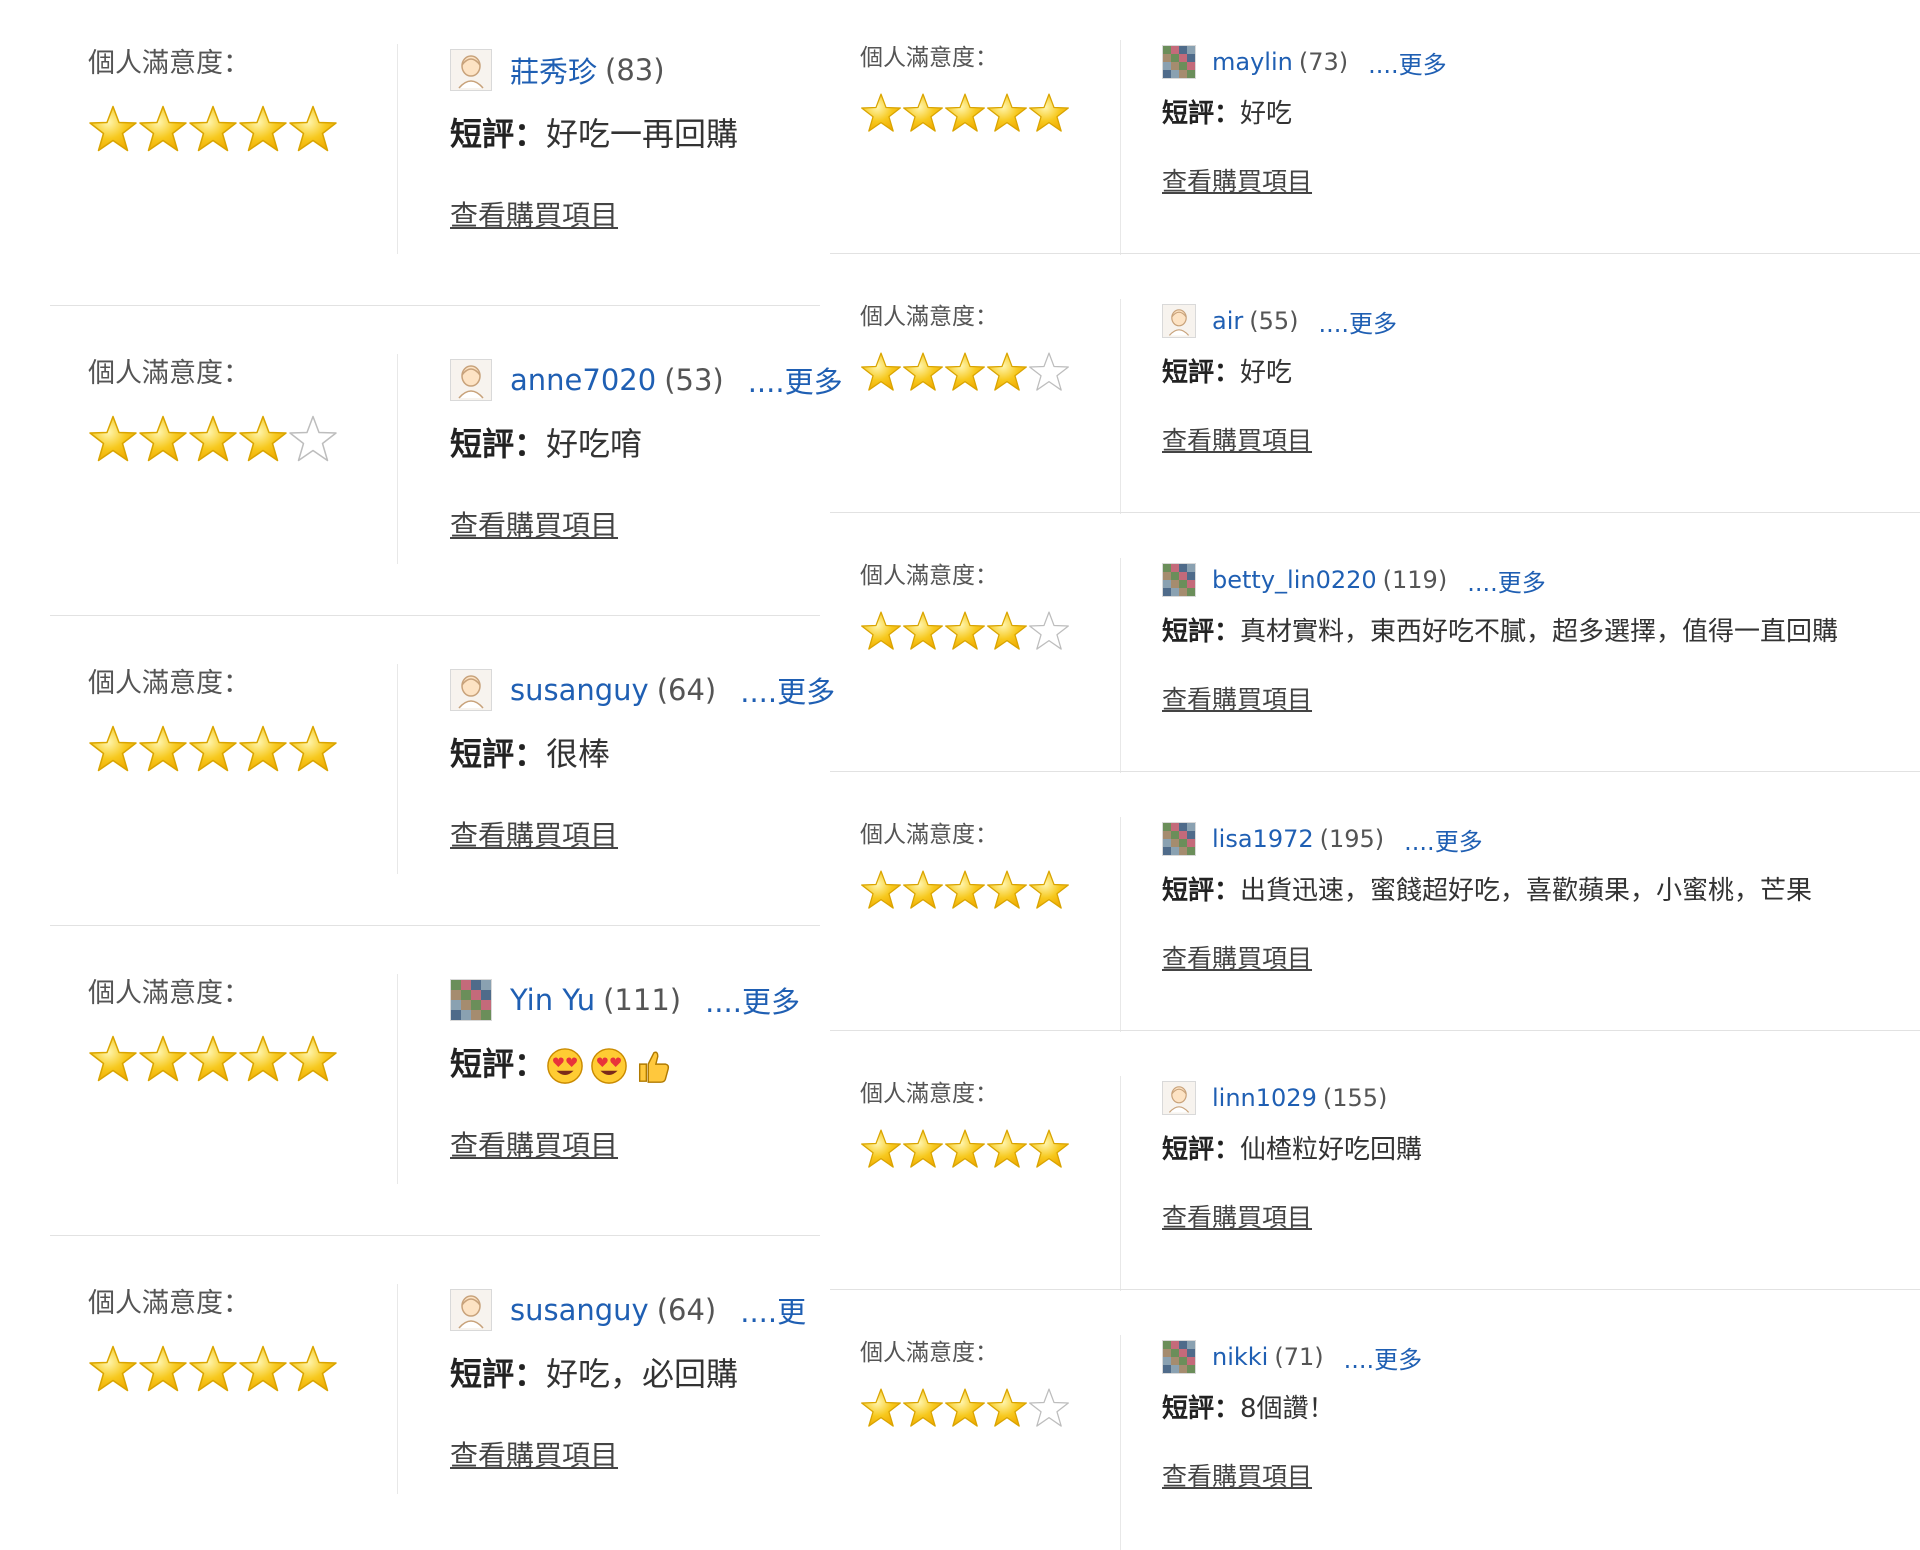 The height and width of the screenshot is (1550, 1920). What do you see at coordinates (1287, 1409) in the screenshot?
I see `short-comment-text: 8個讚！` at bounding box center [1287, 1409].